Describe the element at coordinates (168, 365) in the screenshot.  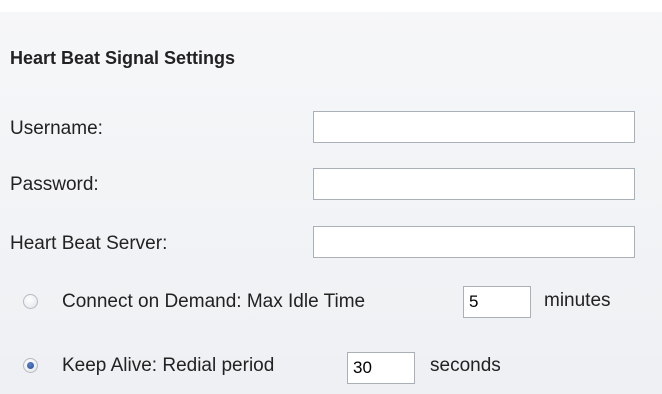
I see `keep-alive-label: Keep Alive: Redial period` at that location.